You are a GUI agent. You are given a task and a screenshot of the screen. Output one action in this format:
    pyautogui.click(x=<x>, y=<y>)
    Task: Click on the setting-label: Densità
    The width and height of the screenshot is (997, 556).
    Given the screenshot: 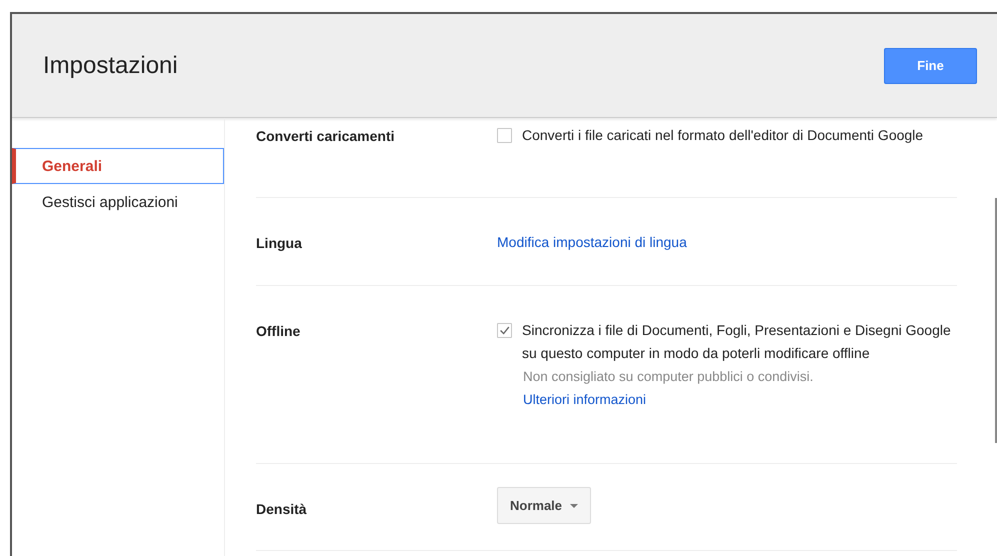 What is the action you would take?
    pyautogui.click(x=282, y=508)
    